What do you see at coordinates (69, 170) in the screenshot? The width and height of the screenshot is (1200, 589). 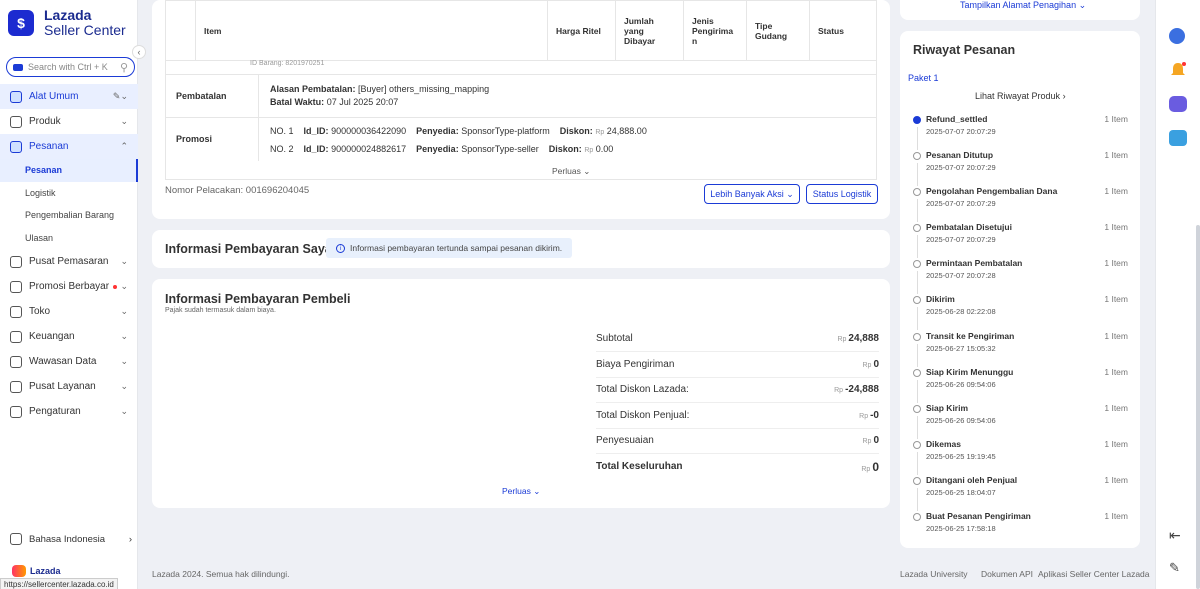 I see `sidebar-subitem-pesanan: Pesanan` at bounding box center [69, 170].